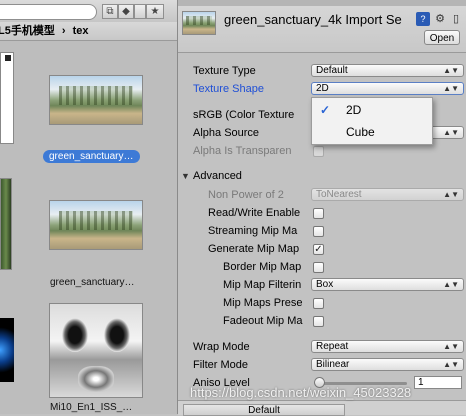  What do you see at coordinates (372, 121) in the screenshot?
I see `texture-shape-popup: ✓ 2D Cube` at bounding box center [372, 121].